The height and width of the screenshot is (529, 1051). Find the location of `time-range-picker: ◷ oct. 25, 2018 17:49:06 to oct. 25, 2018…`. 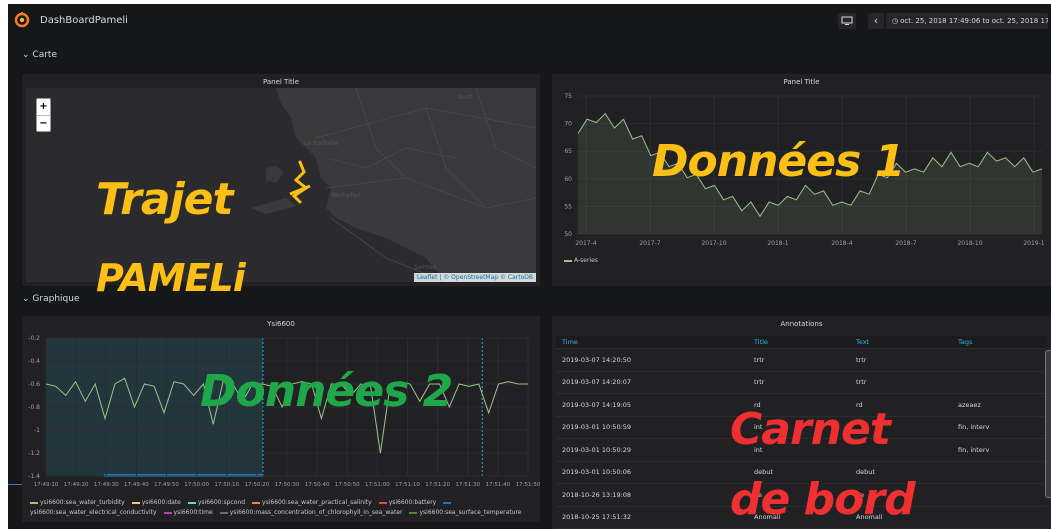

time-range-picker: ◷ oct. 25, 2018 17:49:06 to oct. 25, 2018… is located at coordinates (967, 21).